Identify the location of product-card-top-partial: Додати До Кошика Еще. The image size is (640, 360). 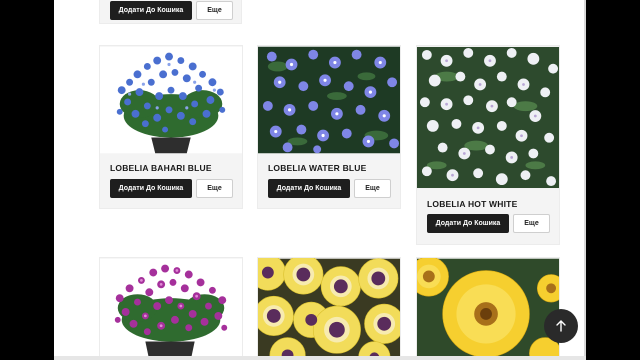
(170, 12).